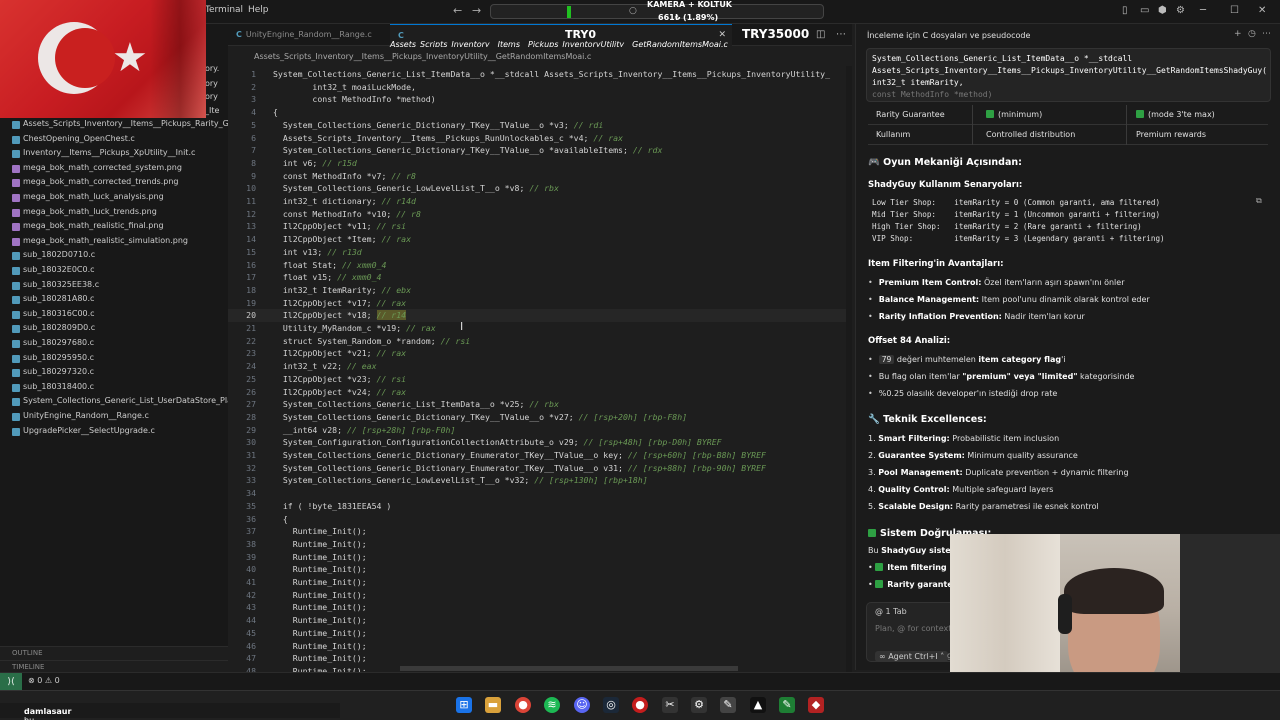 This screenshot has height=720, width=1280. Describe the element at coordinates (582, 705) in the screenshot. I see `discord-icon: ☺` at that location.